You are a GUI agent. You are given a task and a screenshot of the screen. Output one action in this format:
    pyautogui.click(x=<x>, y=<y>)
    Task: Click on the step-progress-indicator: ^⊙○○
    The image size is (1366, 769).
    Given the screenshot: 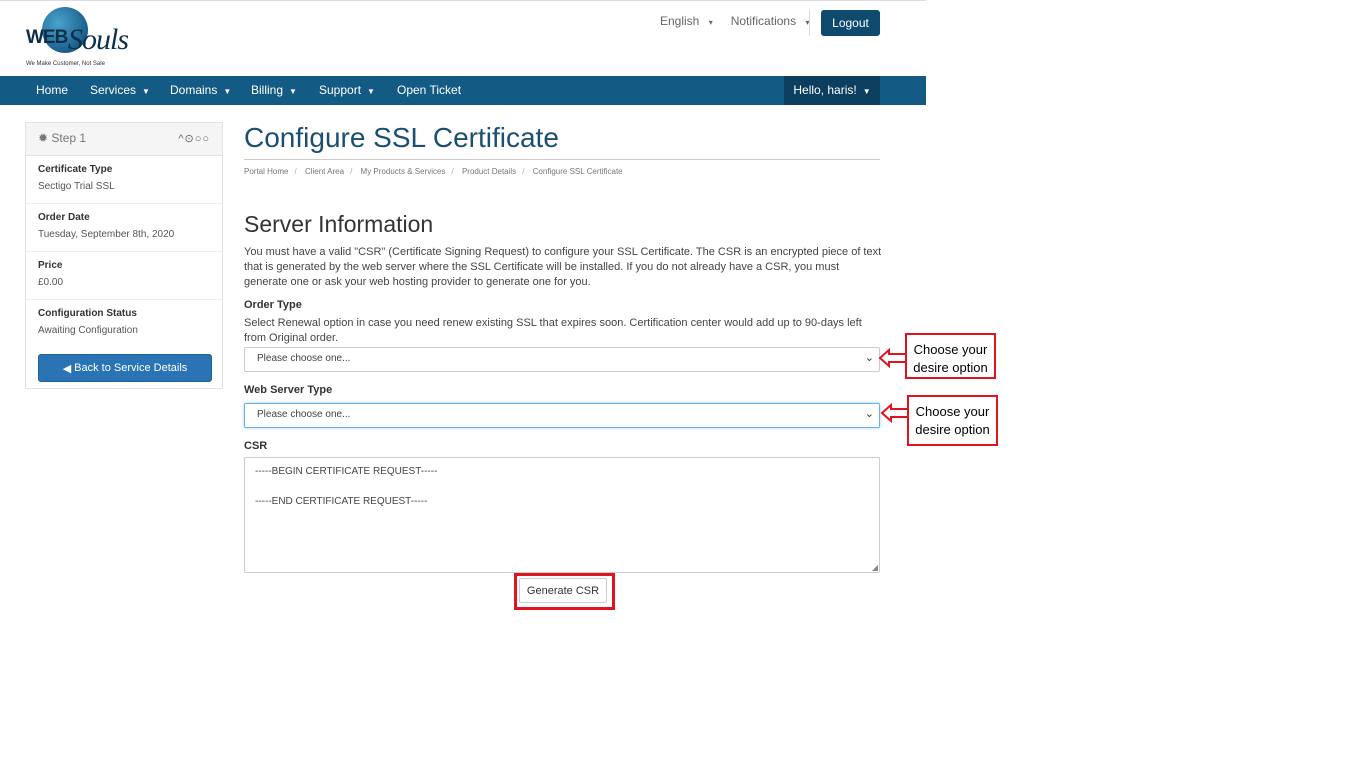 What is the action you would take?
    pyautogui.click(x=194, y=139)
    